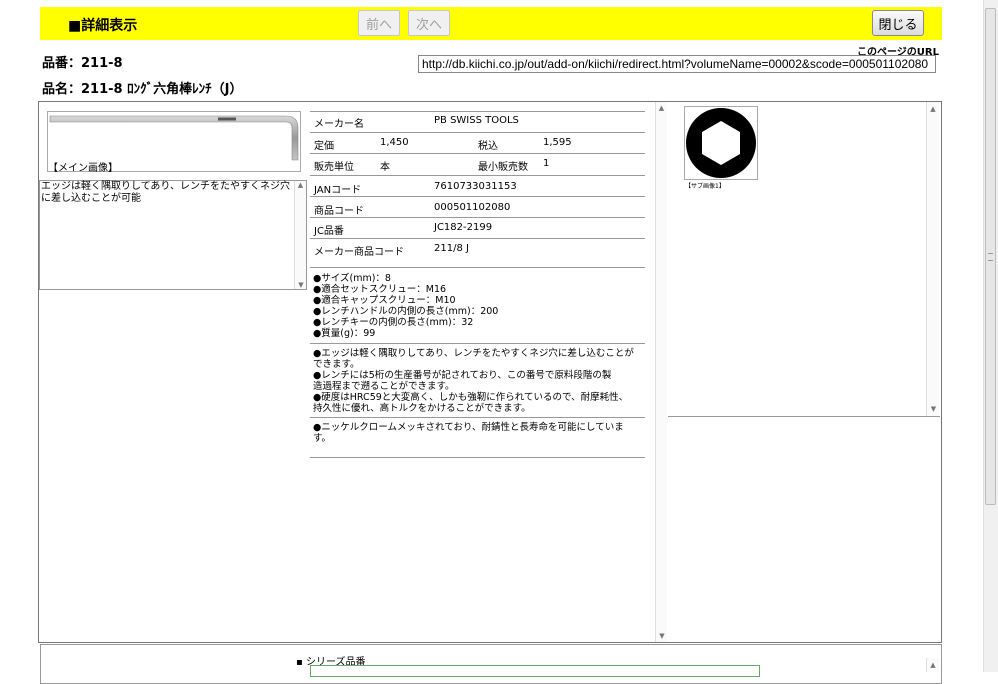  I want to click on page-title: ■詳細表示, so click(103, 26).